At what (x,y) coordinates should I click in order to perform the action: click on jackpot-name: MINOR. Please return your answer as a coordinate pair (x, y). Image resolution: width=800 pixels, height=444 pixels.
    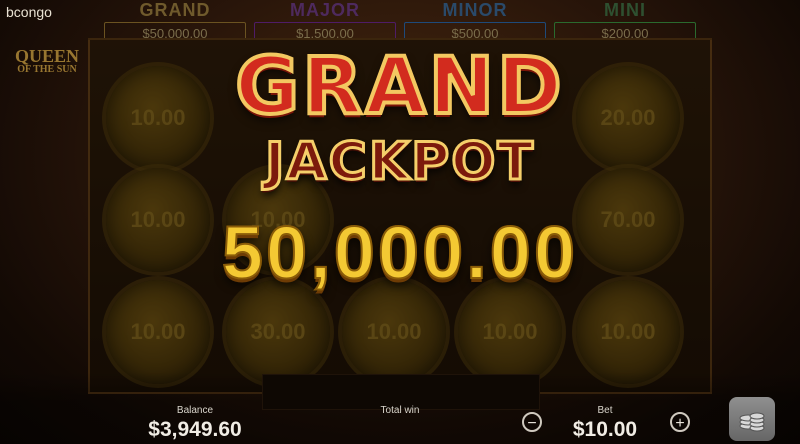
    Looking at the image, I should click on (475, 10).